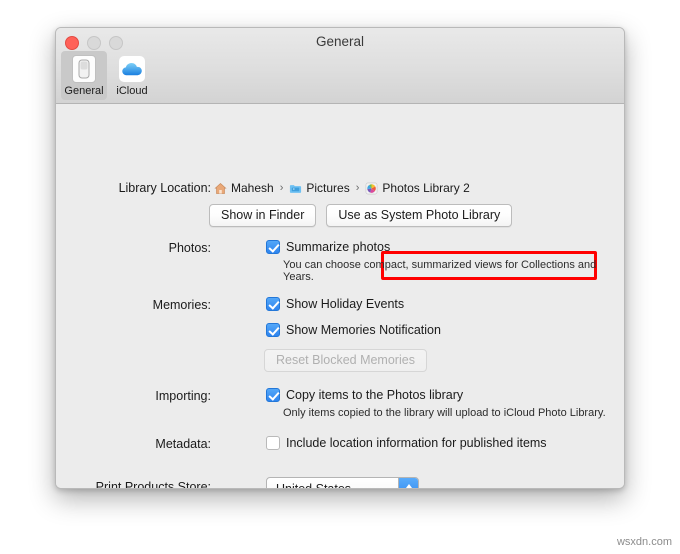  What do you see at coordinates (84, 69) in the screenshot?
I see `switch-icon` at bounding box center [84, 69].